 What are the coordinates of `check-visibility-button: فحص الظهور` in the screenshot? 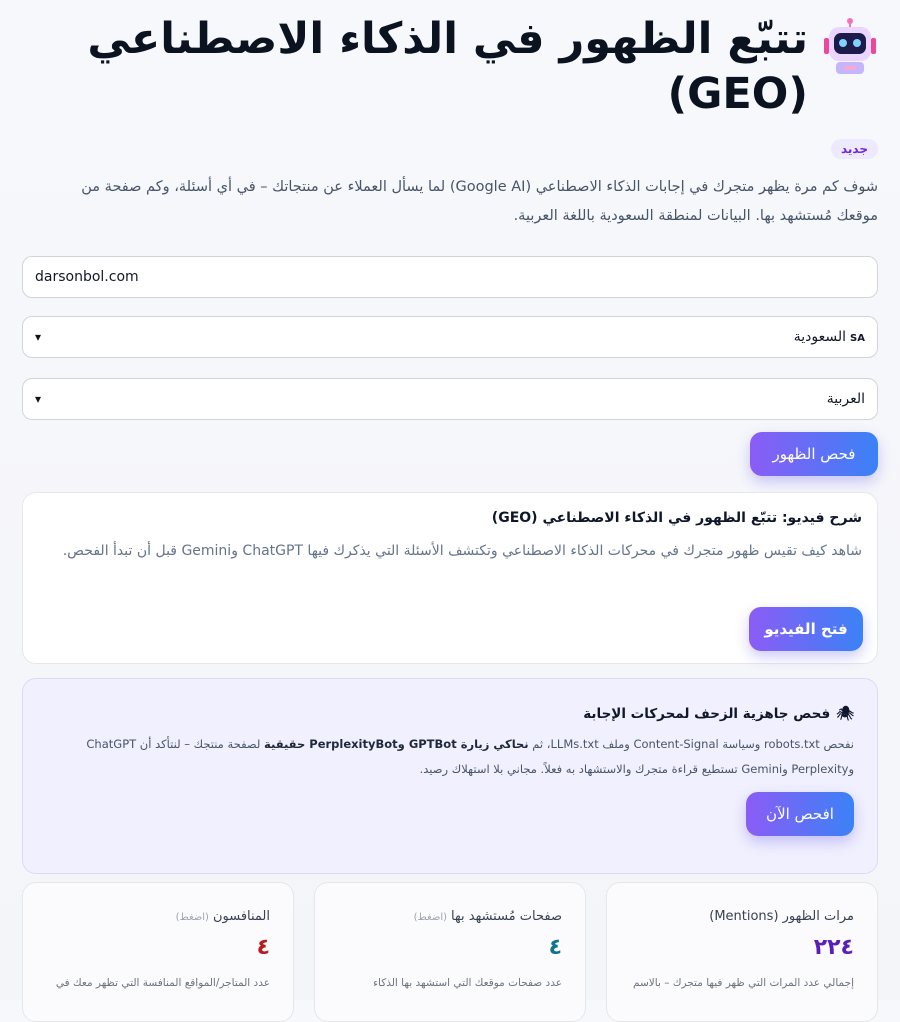 It's located at (814, 454).